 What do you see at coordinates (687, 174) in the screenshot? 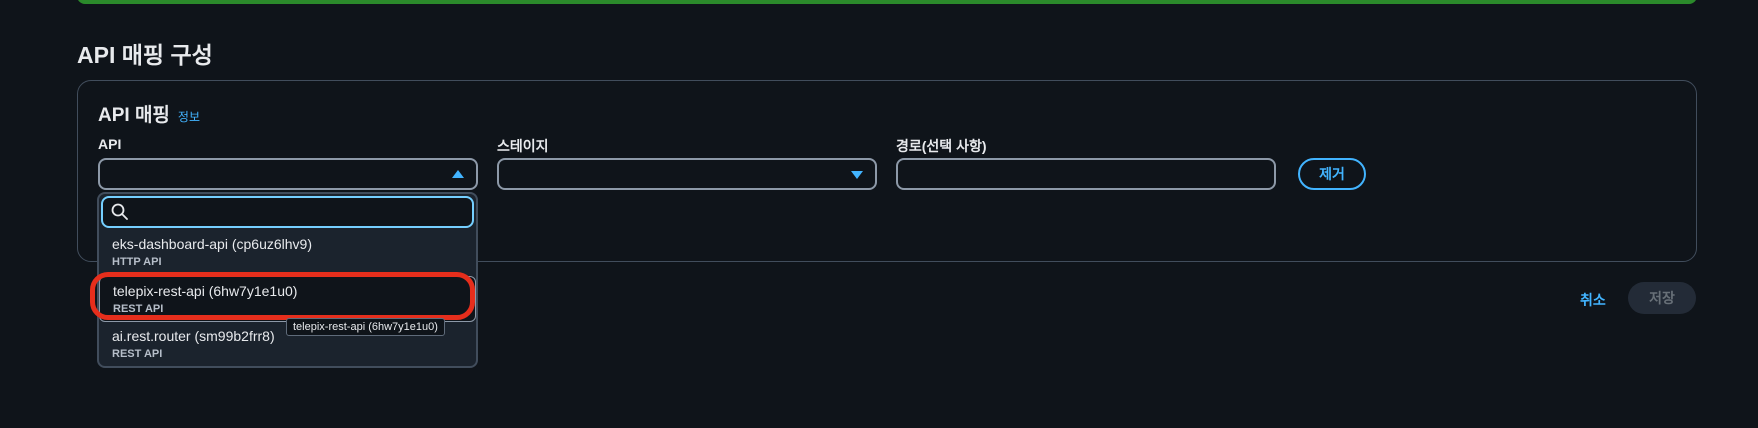
I see `stage-select` at bounding box center [687, 174].